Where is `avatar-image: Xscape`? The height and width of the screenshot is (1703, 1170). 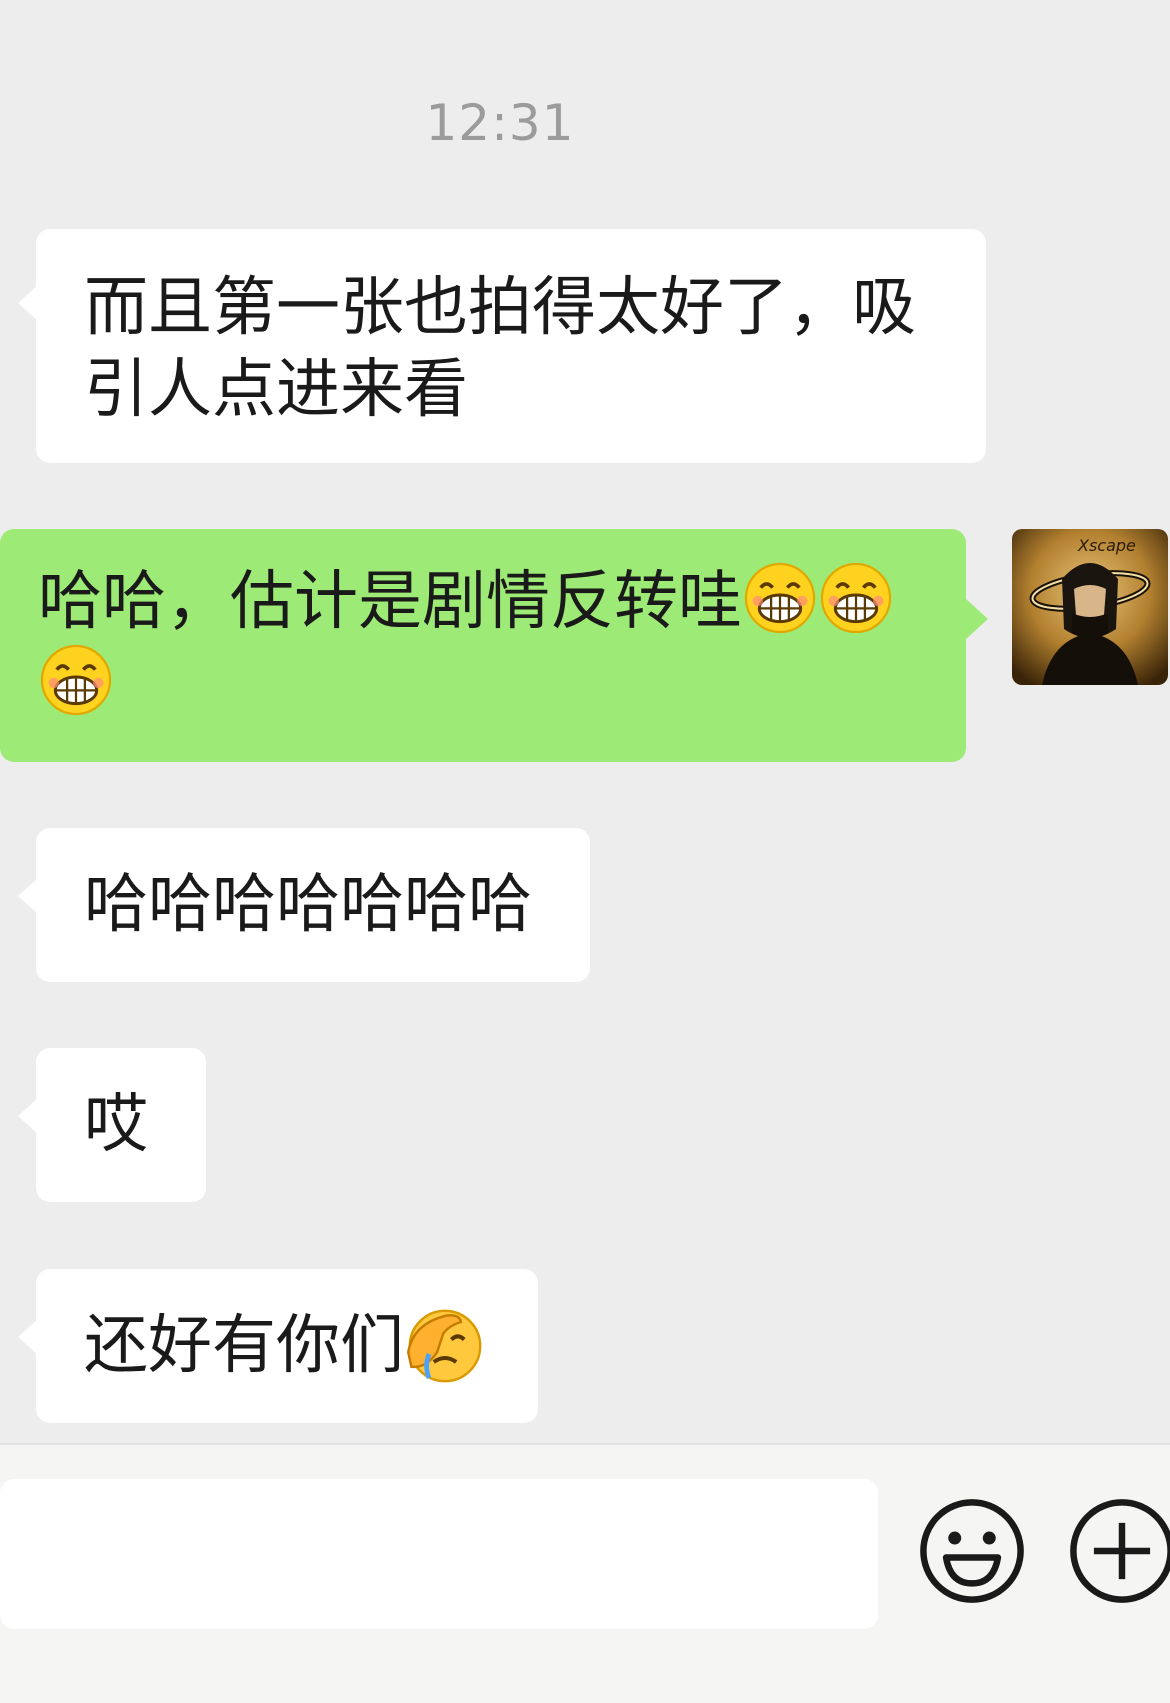
avatar-image: Xscape is located at coordinates (1090, 607).